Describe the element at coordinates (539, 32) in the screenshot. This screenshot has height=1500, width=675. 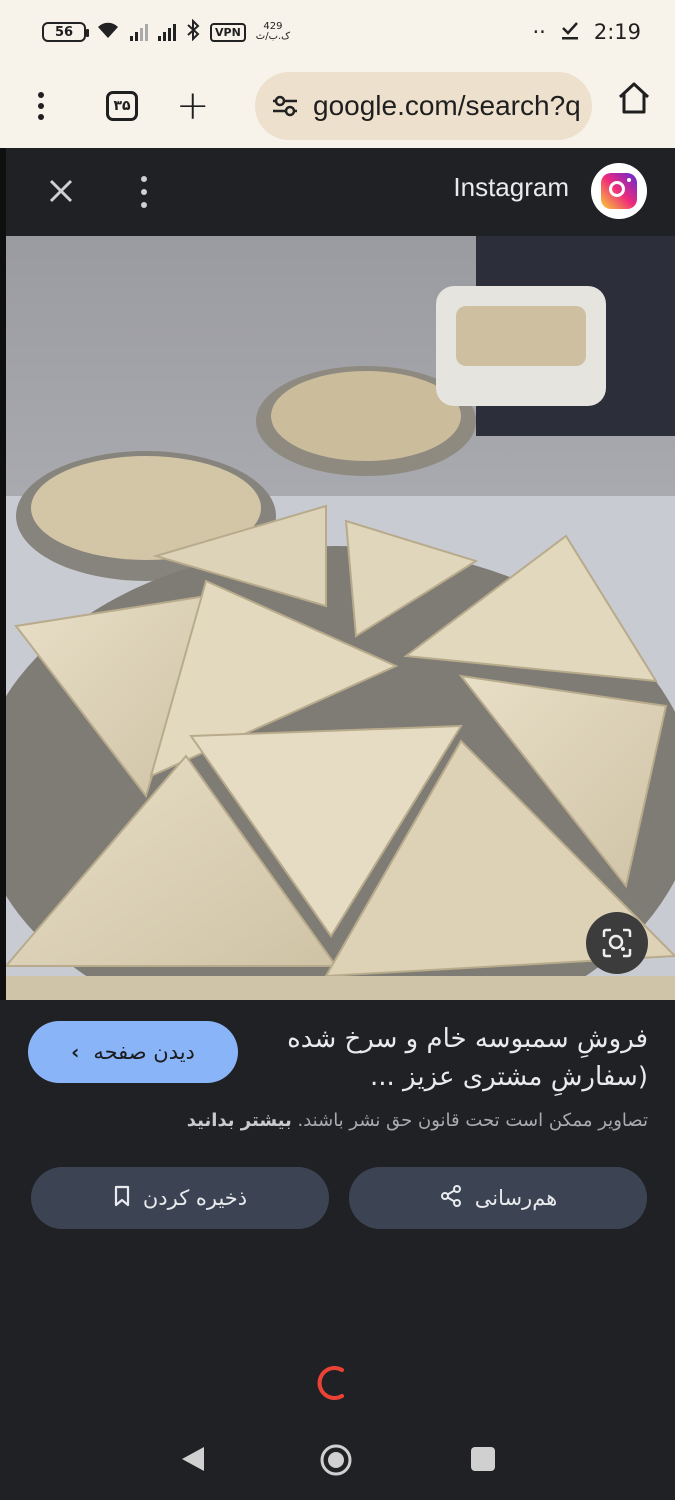
I see `notification-dots: ··` at that location.